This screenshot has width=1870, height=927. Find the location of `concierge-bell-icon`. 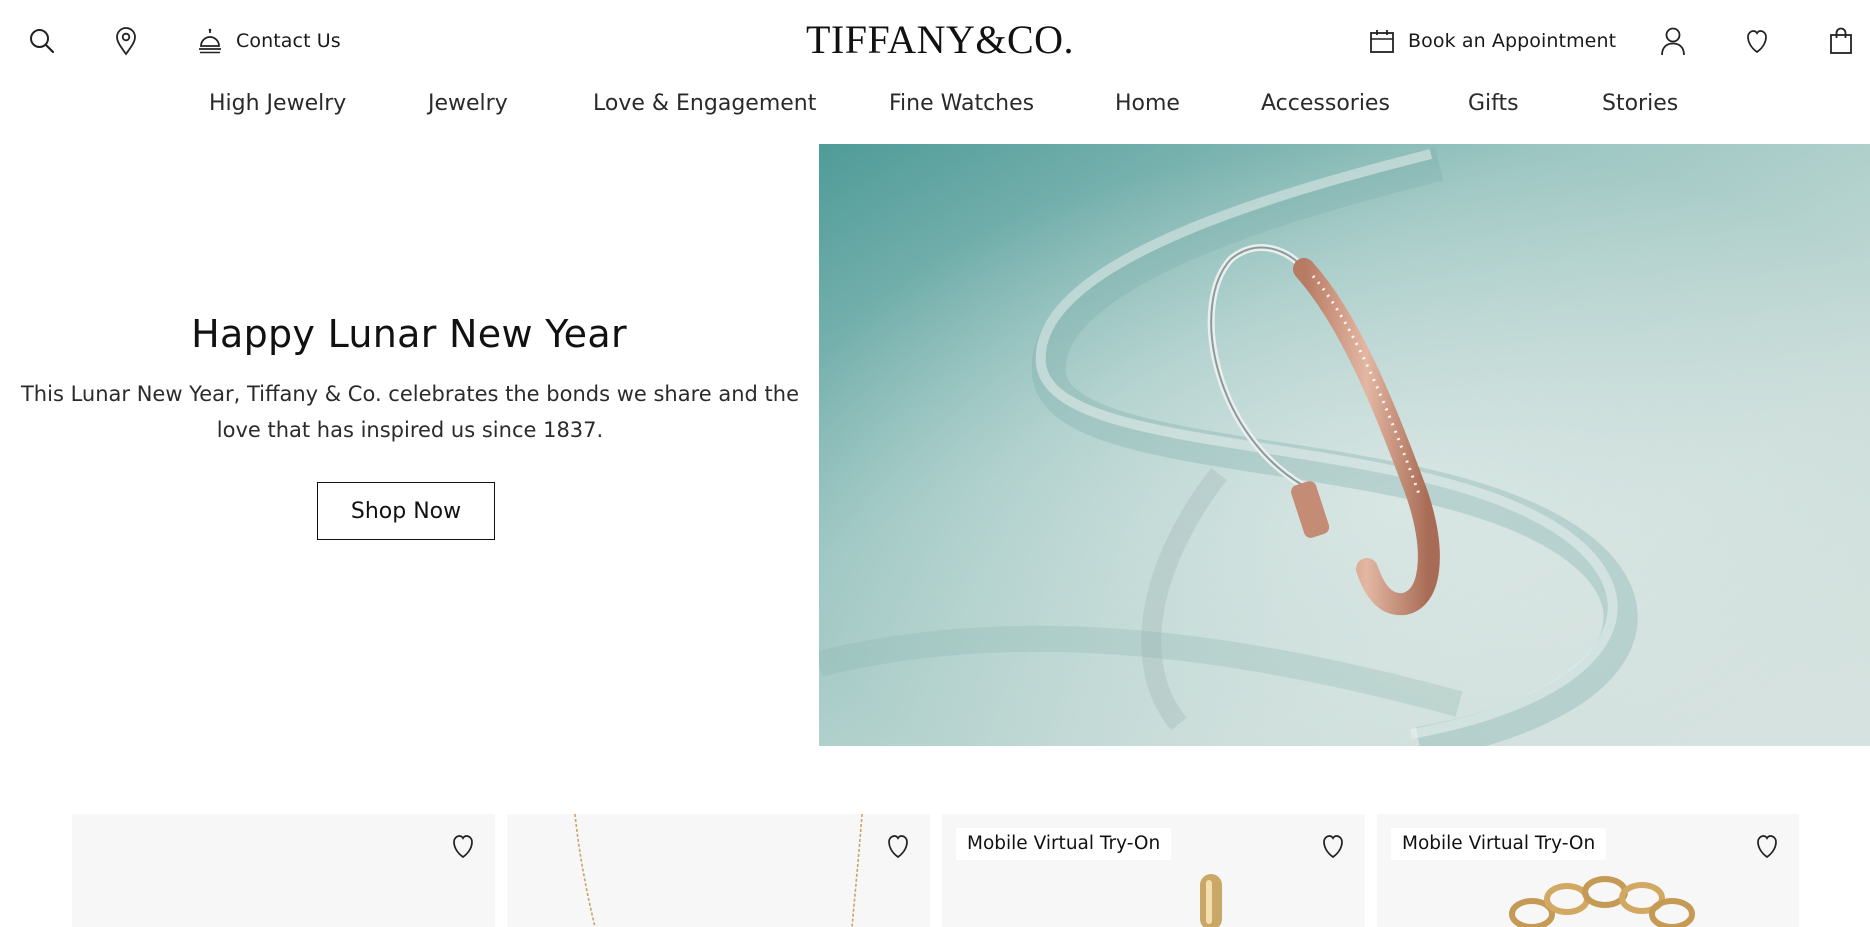

concierge-bell-icon is located at coordinates (210, 41).